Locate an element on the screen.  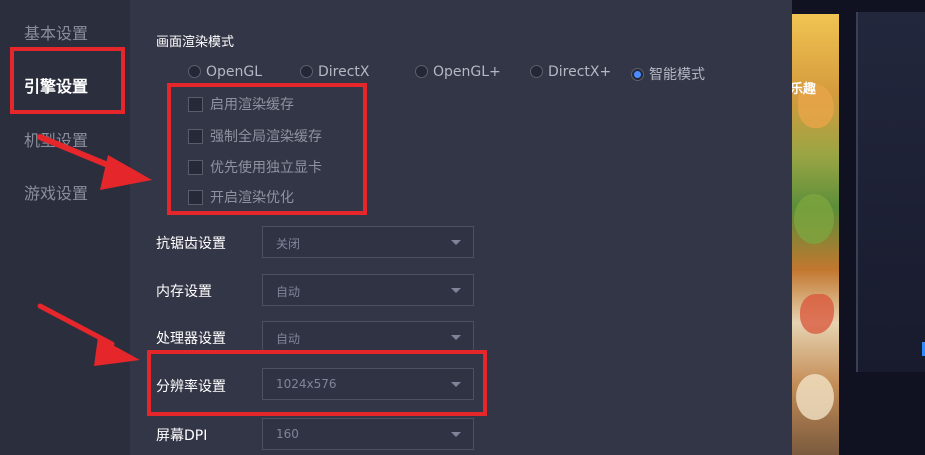
dpi-select: 160 is located at coordinates (368, 434).